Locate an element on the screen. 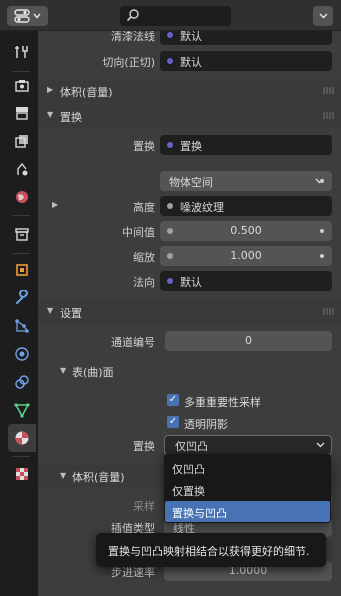  tab-object-data is located at coordinates (22, 410).